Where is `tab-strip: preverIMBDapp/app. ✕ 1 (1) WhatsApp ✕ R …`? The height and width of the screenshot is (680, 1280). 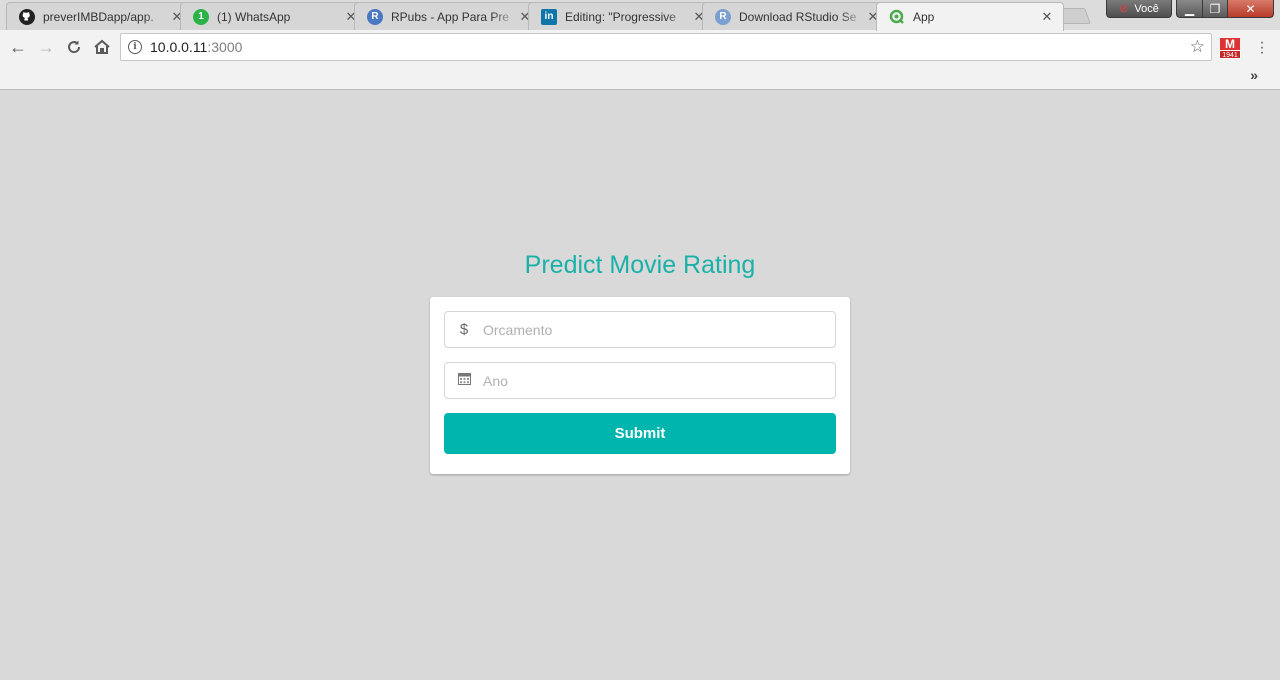 tab-strip: preverIMBDapp/app. ✕ 1 (1) WhatsApp ✕ R … is located at coordinates (640, 15).